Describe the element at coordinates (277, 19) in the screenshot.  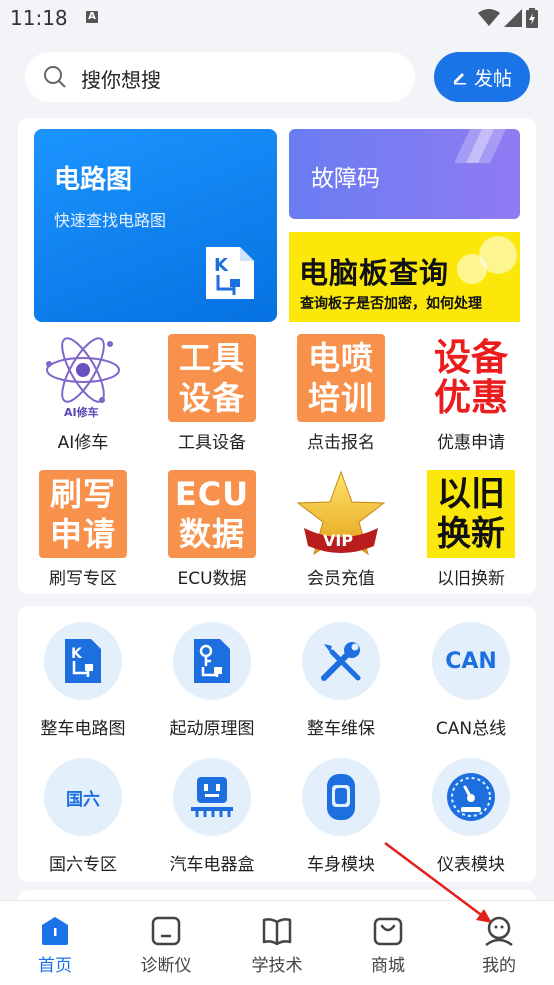
I see `status-bar: 11:18 A` at that location.